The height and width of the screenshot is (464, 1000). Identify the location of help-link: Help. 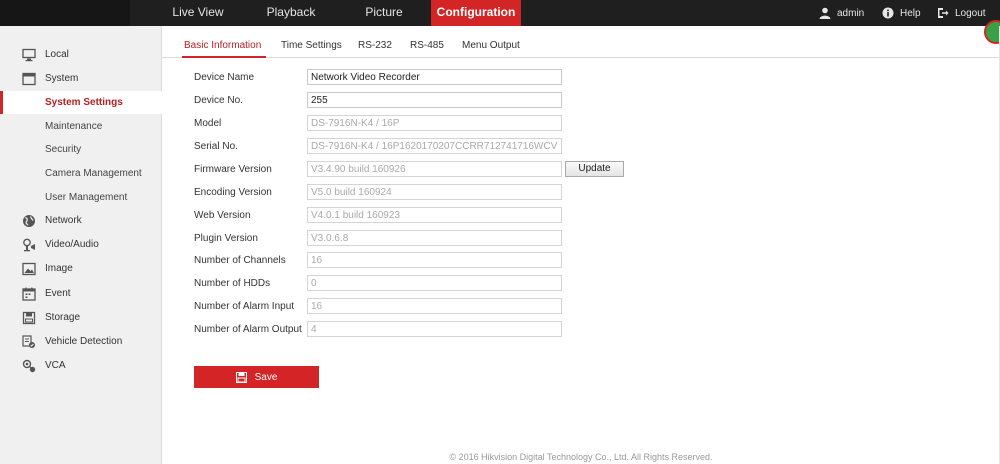
(901, 13).